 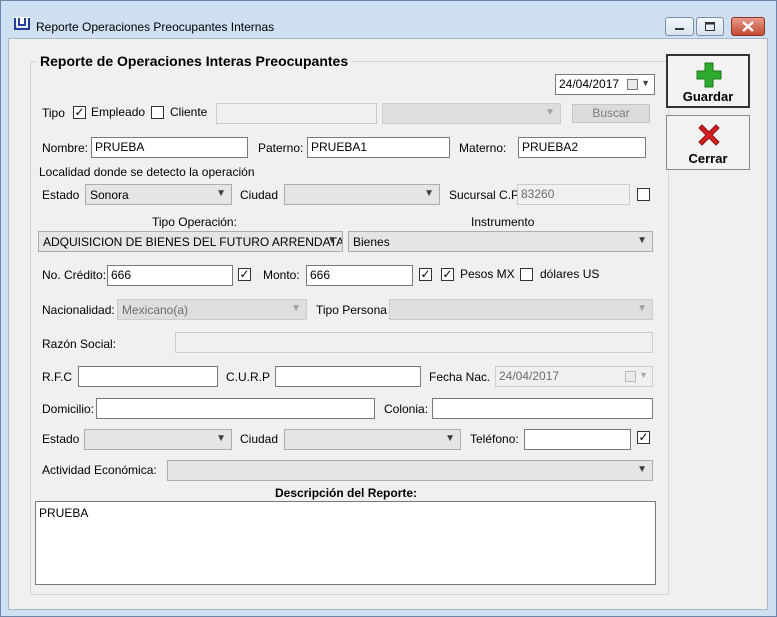 What do you see at coordinates (158, 439) in the screenshot?
I see `estado2-select: ▼` at bounding box center [158, 439].